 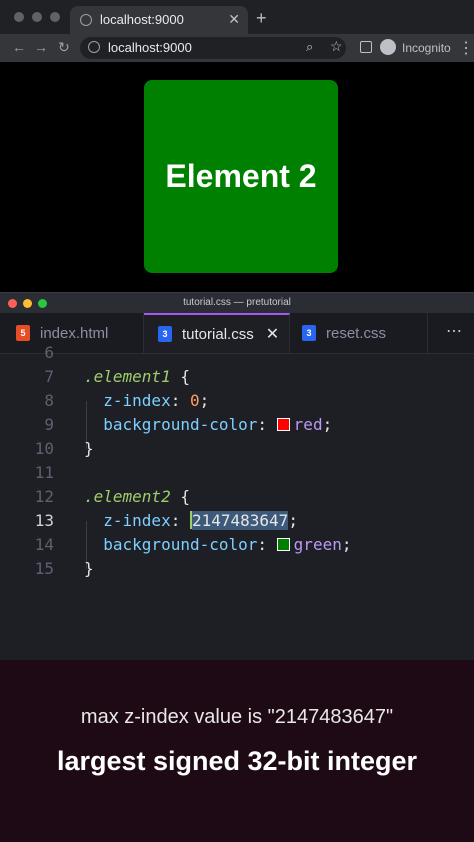 What do you see at coordinates (237, 571) in the screenshot?
I see `code-line: 15 }` at bounding box center [237, 571].